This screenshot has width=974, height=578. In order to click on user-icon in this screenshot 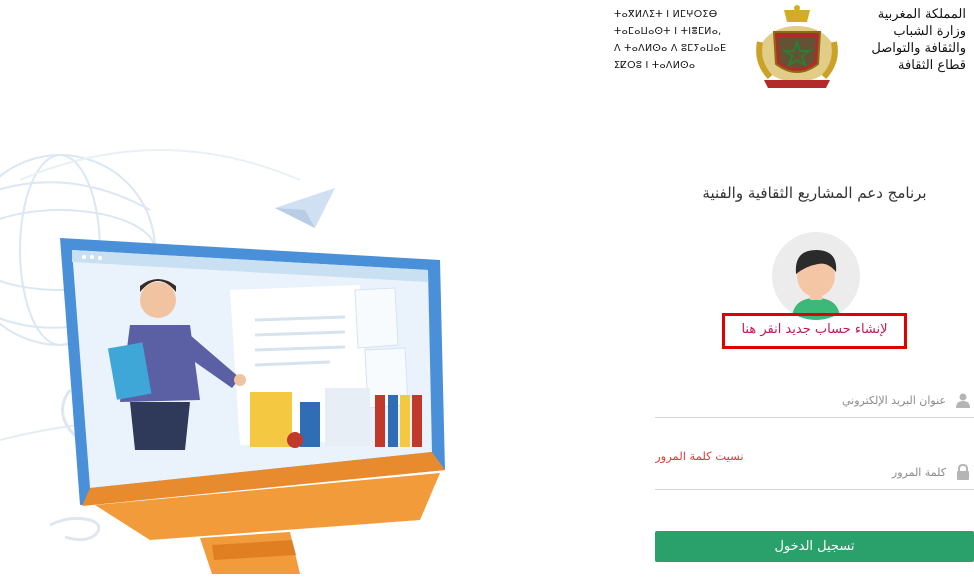, I will do `click(963, 400)`.